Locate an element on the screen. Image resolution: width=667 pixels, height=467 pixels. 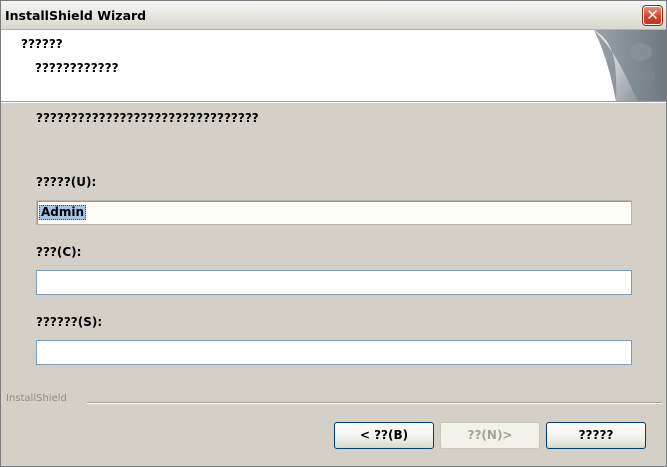
next-button: ??(N)> is located at coordinates (490, 435).